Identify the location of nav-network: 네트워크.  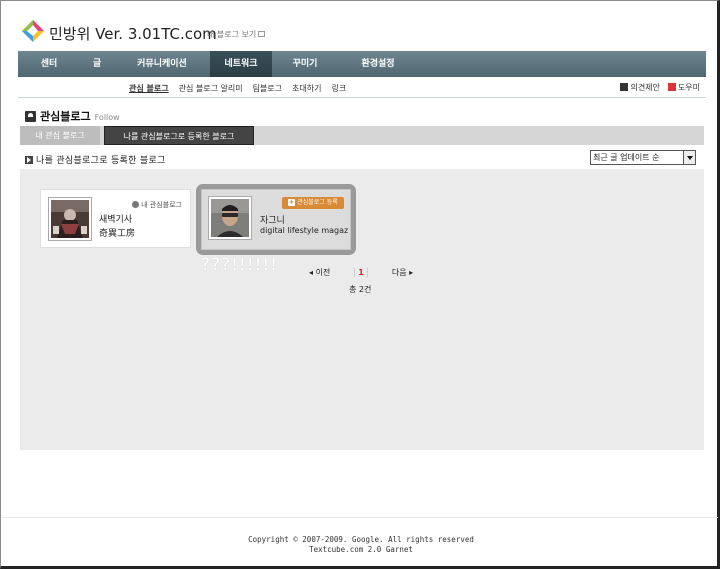
(241, 64).